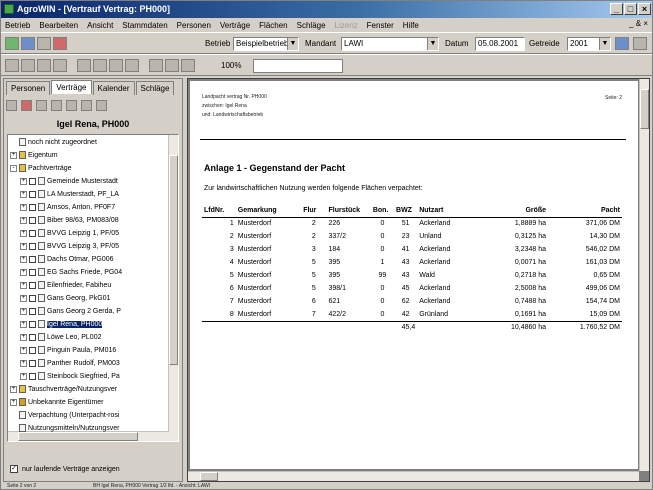 The width and height of the screenshot is (653, 490). I want to click on tab-vertraege: Verträge, so click(71, 87).